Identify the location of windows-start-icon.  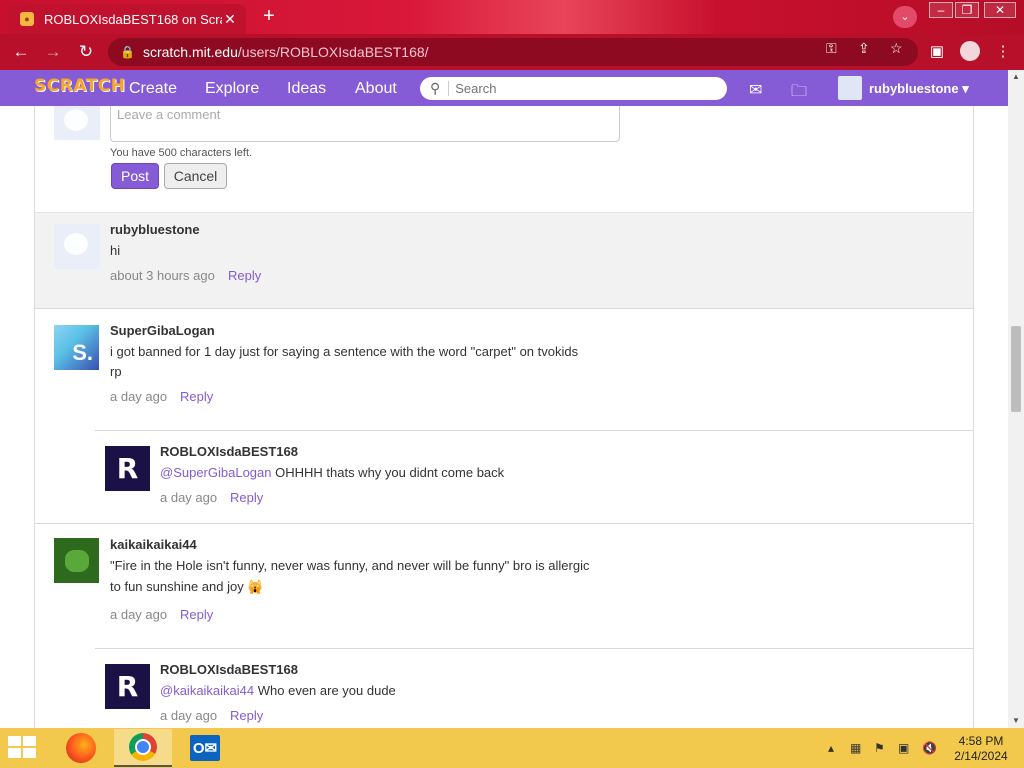
(24, 748).